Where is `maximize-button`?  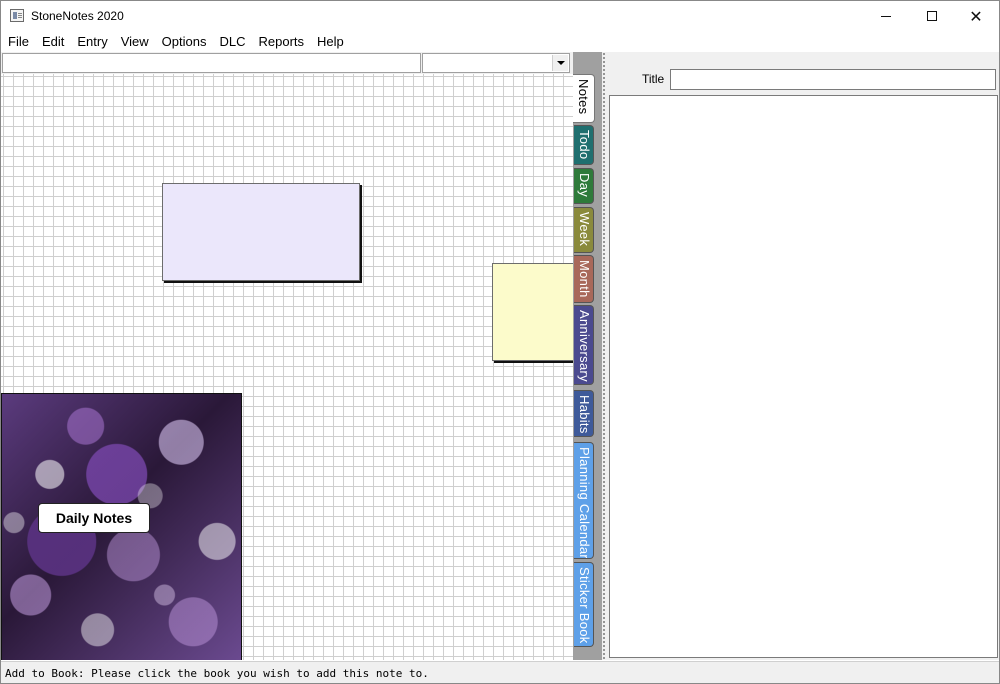
maximize-button is located at coordinates (932, 16).